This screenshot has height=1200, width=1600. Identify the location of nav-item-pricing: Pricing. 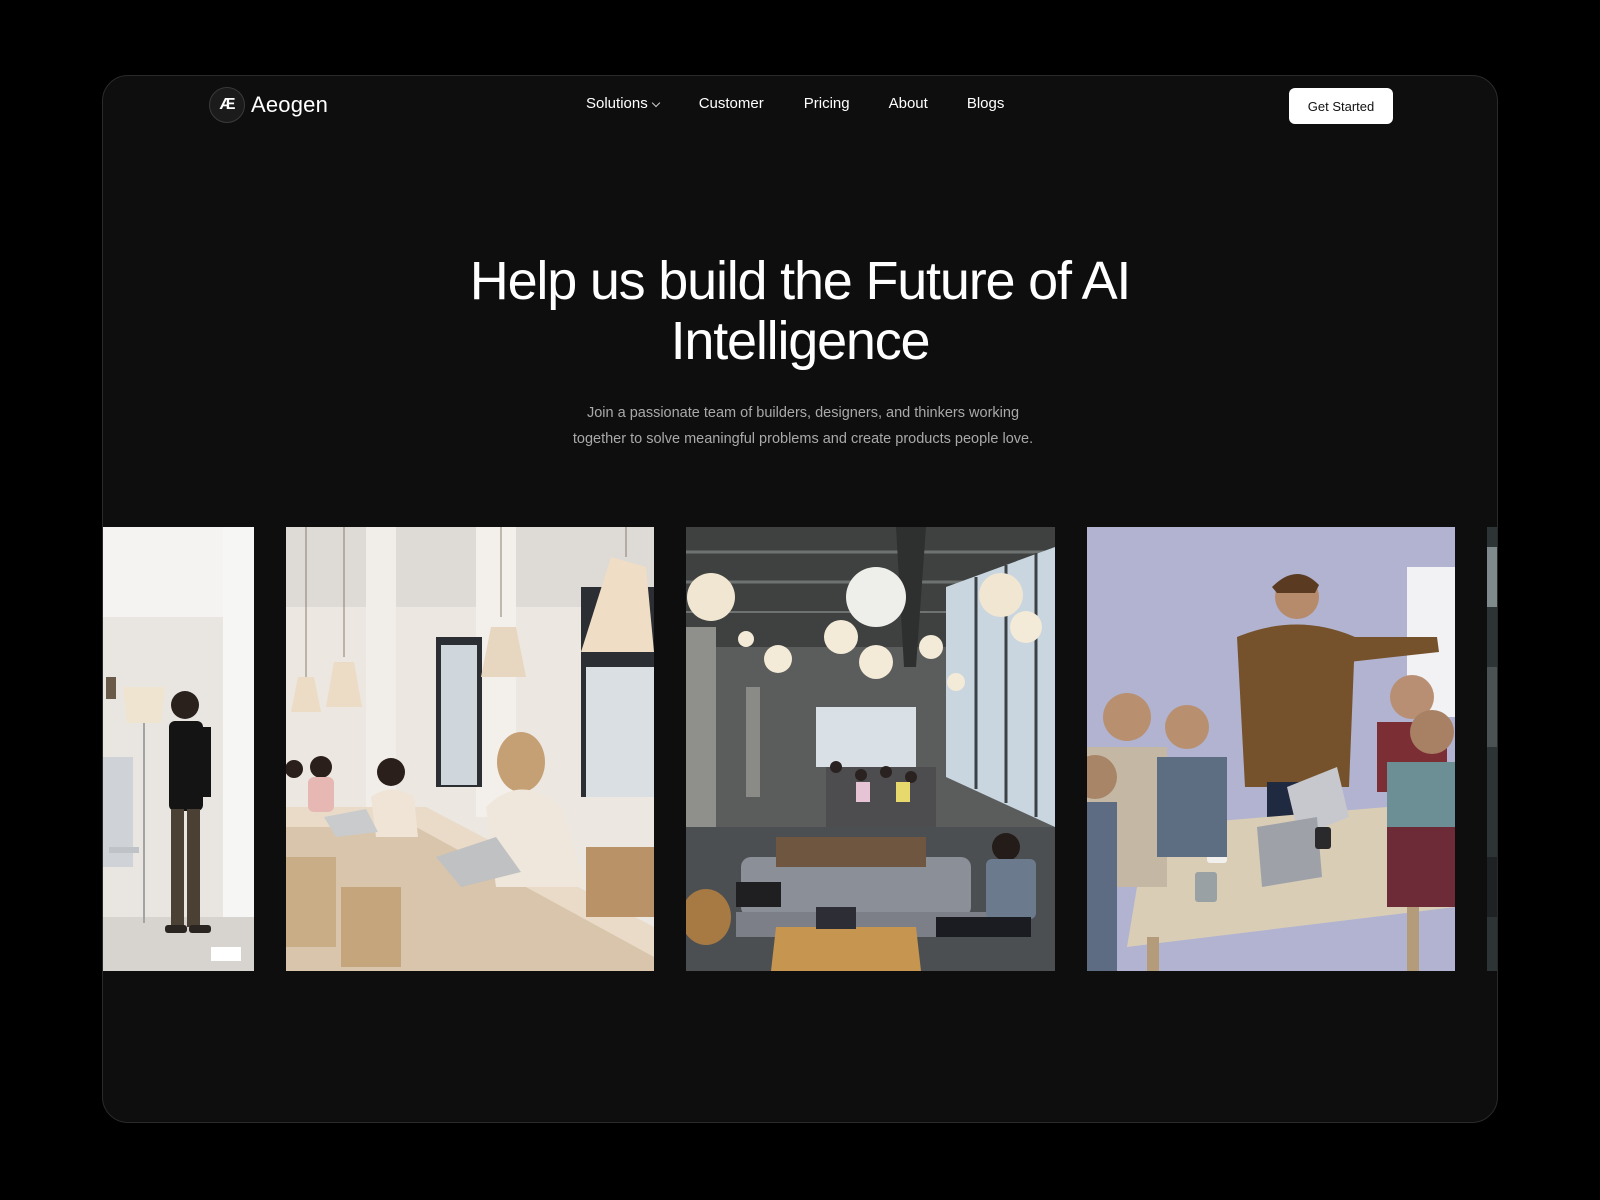
(827, 103).